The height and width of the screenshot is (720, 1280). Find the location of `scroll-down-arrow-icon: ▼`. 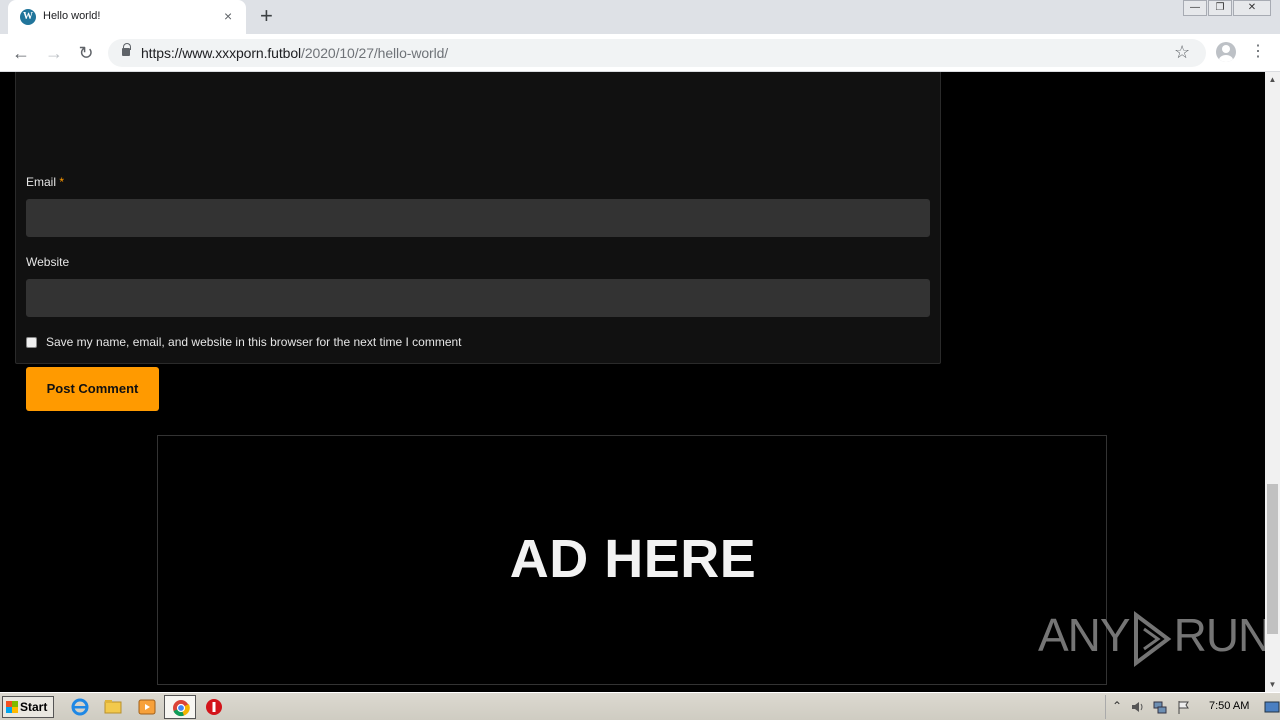

scroll-down-arrow-icon: ▼ is located at coordinates (1272, 684).